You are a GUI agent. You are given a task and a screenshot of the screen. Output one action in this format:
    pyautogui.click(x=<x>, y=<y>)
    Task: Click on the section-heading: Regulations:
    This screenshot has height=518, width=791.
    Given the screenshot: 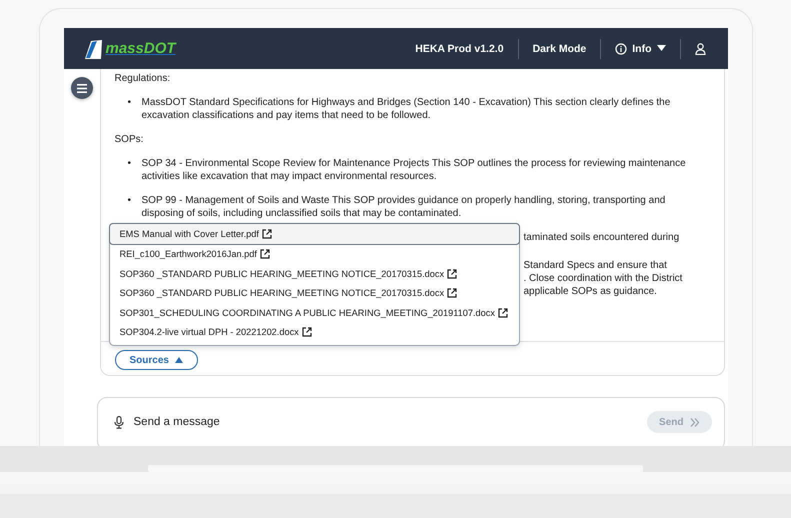 What is the action you would take?
    pyautogui.click(x=143, y=78)
    